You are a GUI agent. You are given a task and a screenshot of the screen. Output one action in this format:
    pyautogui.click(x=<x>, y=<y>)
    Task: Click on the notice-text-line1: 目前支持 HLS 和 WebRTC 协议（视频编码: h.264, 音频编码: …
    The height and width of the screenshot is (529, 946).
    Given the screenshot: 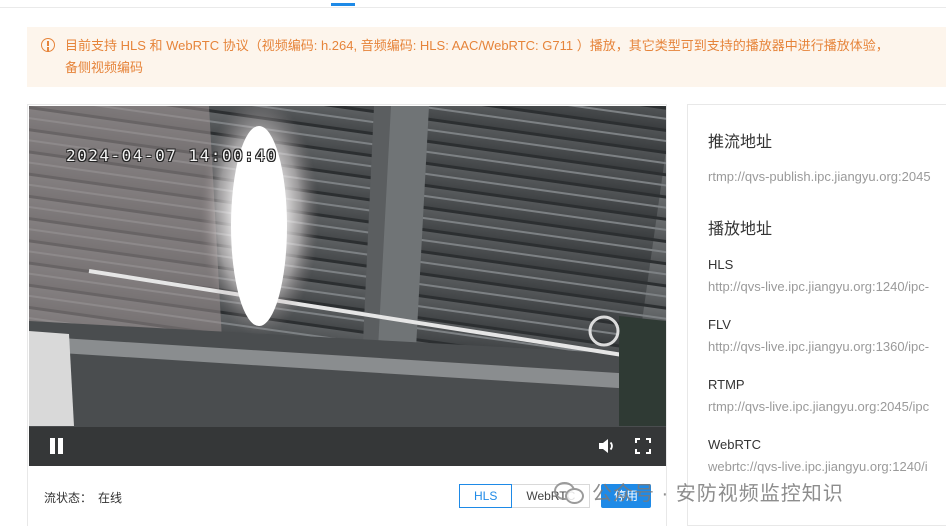 What is the action you would take?
    pyautogui.click(x=477, y=45)
    